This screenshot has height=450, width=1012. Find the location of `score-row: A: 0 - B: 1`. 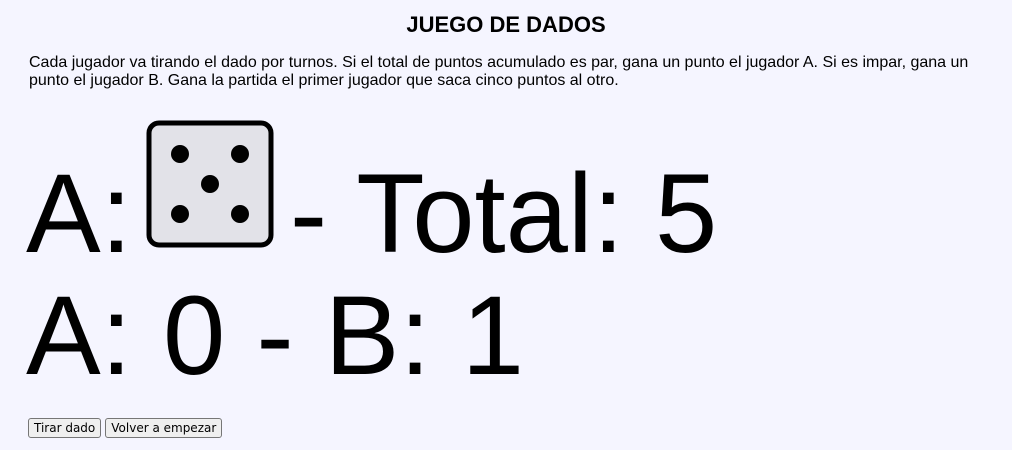

score-row: A: 0 - B: 1 is located at coordinates (275, 336).